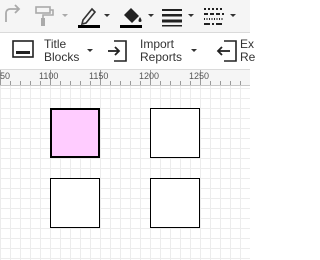  I want to click on ruler-label: 1200, so click(149, 76).